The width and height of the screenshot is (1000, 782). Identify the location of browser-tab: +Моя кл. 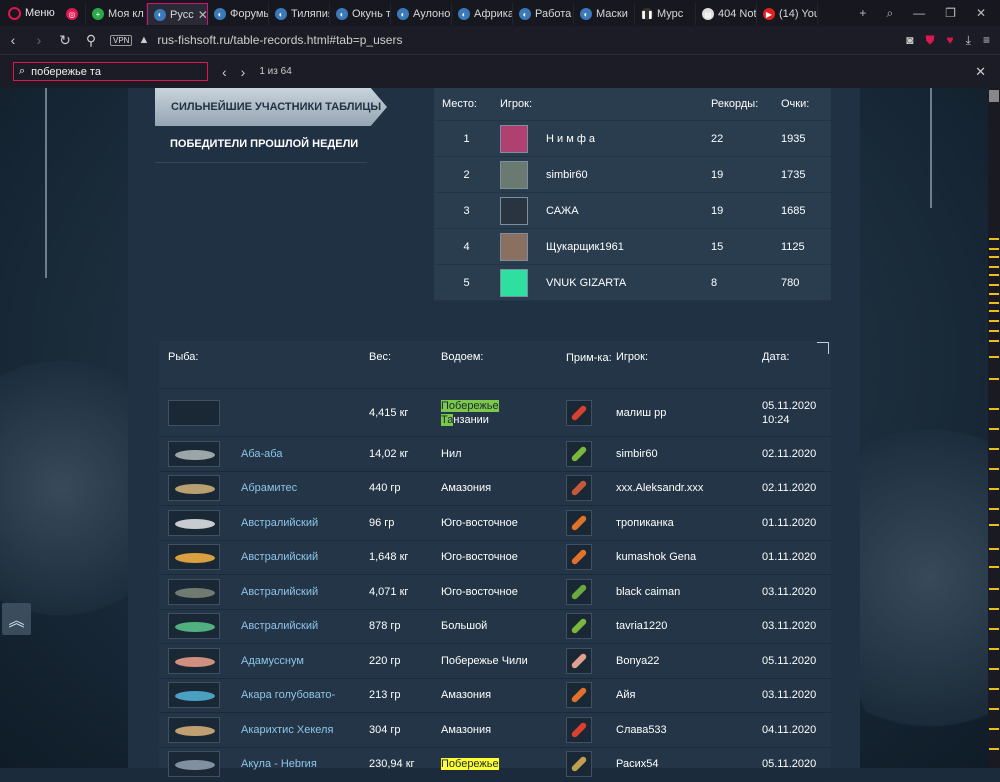
(116, 14).